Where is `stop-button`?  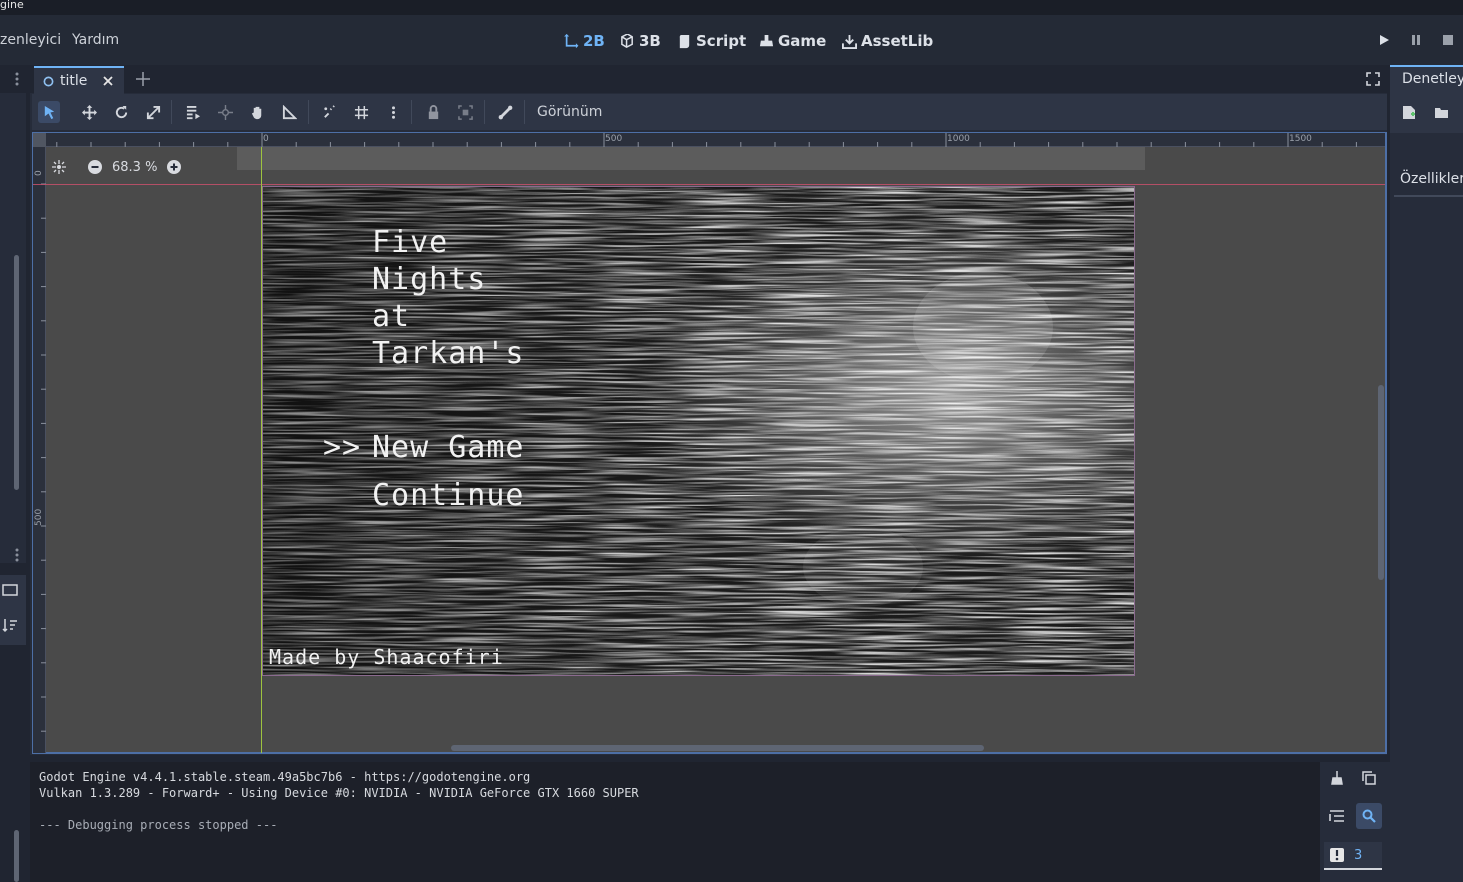 stop-button is located at coordinates (1448, 40).